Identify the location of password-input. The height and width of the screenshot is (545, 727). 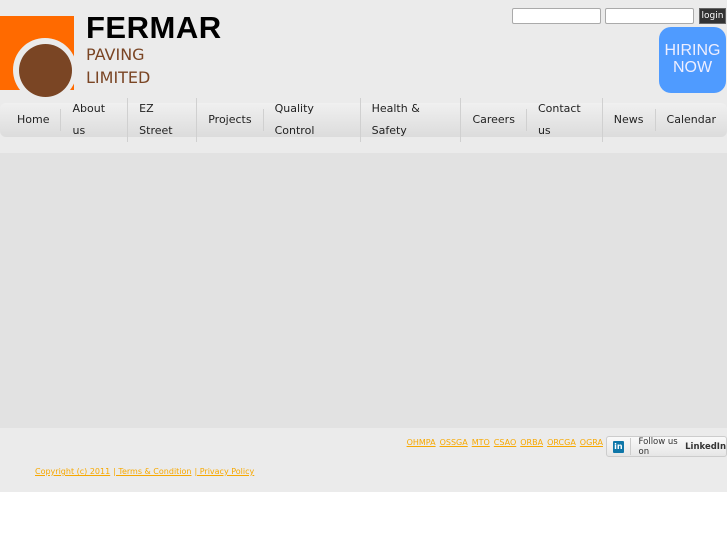
(649, 16).